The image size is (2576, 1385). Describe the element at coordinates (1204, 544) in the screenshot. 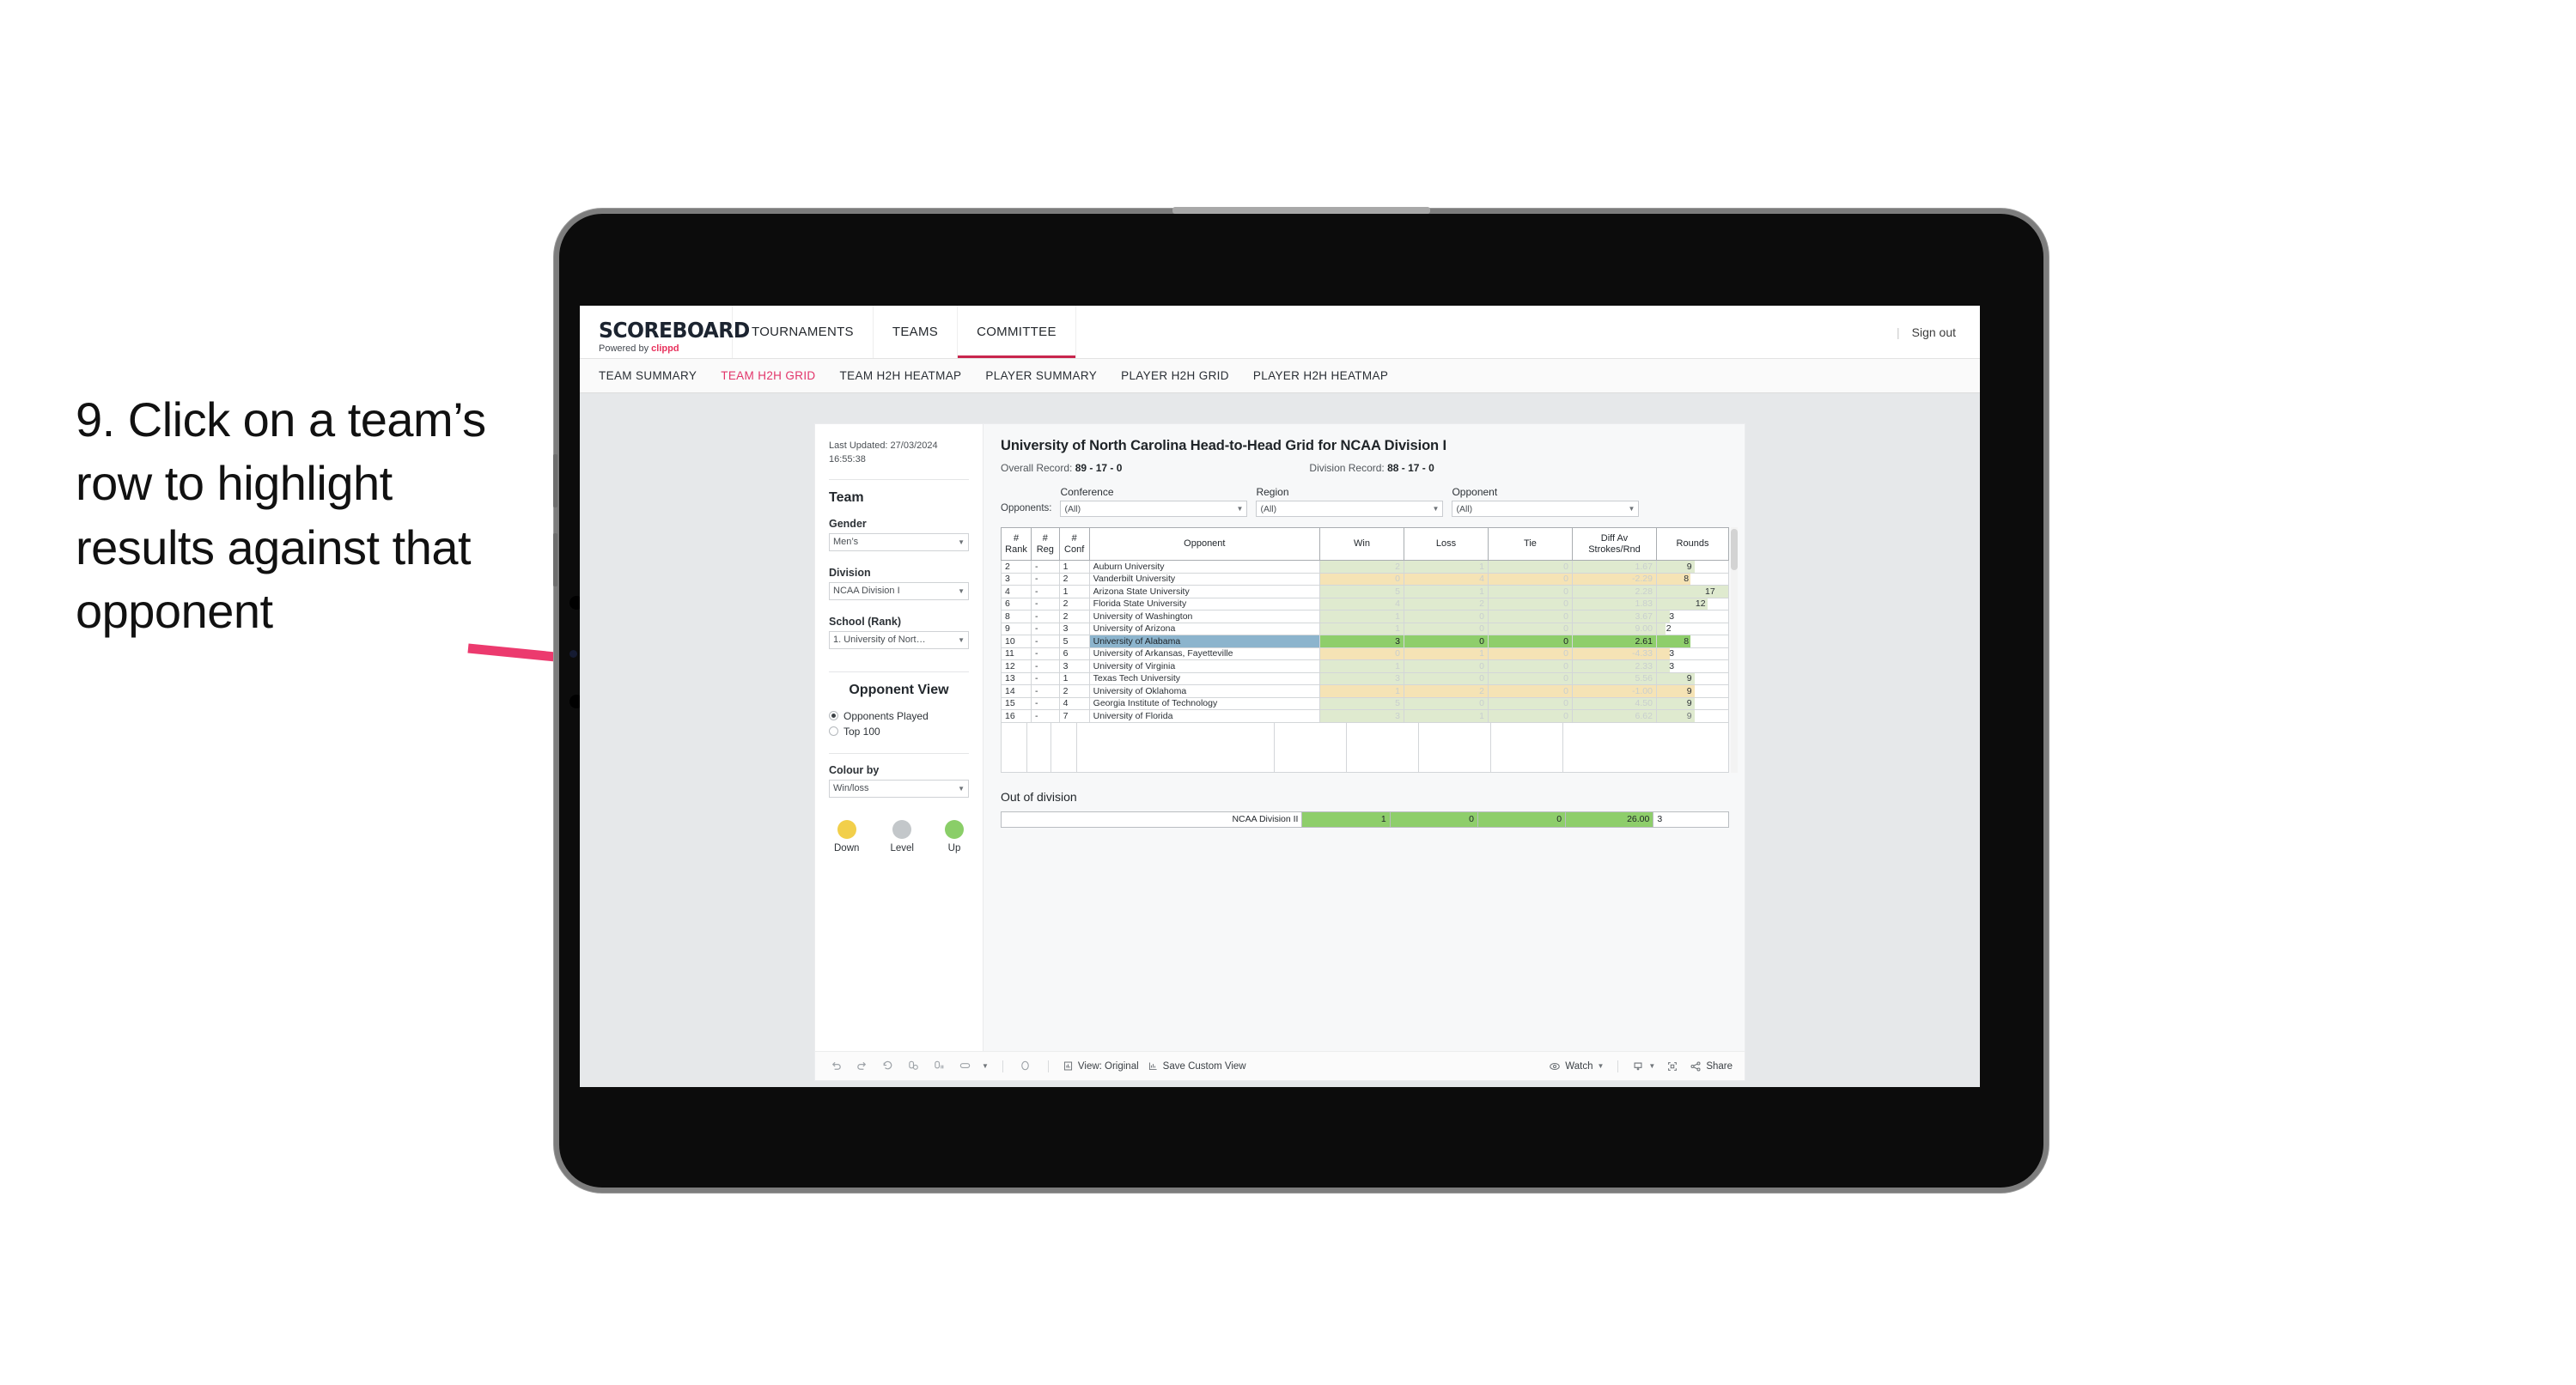

I see `col-opponent: Opponent` at that location.